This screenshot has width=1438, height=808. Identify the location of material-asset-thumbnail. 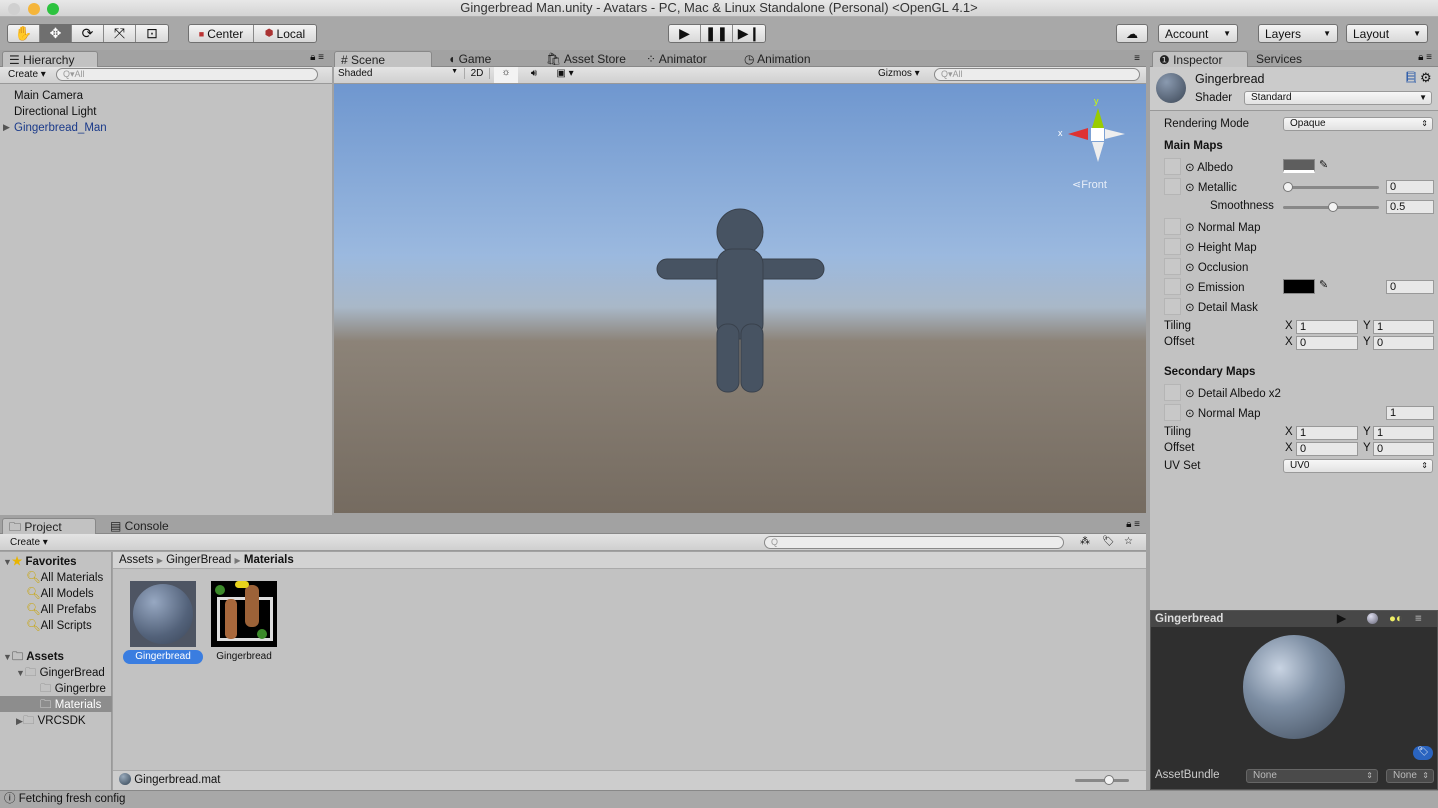
(163, 614).